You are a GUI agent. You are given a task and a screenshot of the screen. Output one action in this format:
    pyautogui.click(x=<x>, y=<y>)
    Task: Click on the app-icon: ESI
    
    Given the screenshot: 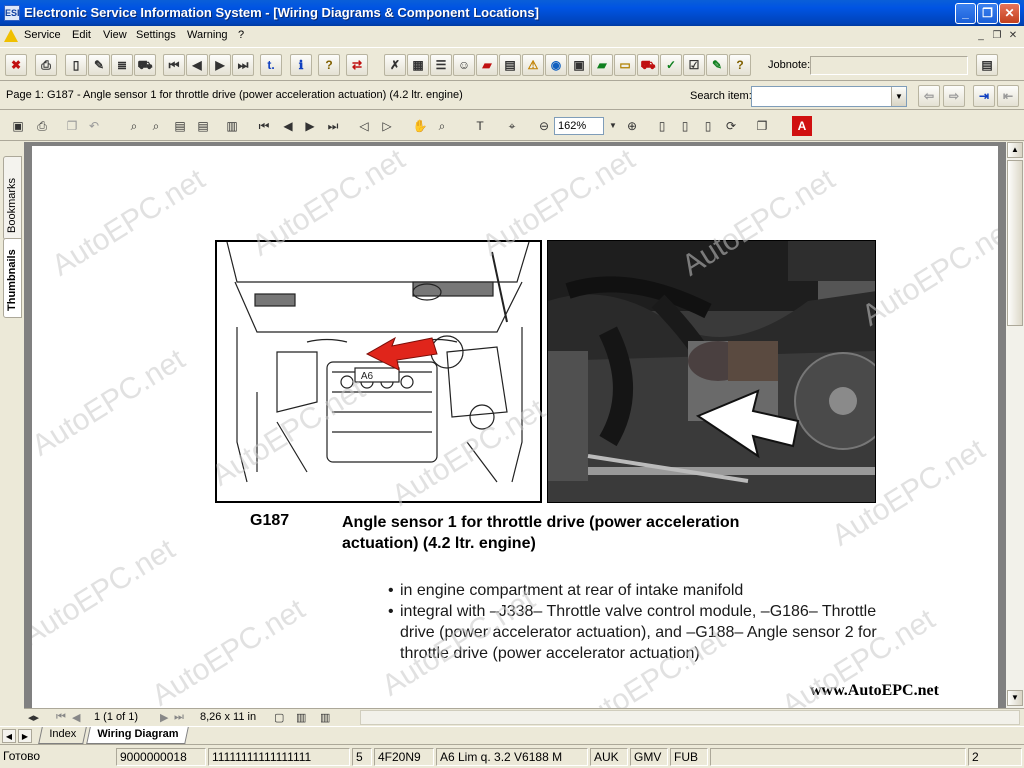 What is the action you would take?
    pyautogui.click(x=12, y=13)
    